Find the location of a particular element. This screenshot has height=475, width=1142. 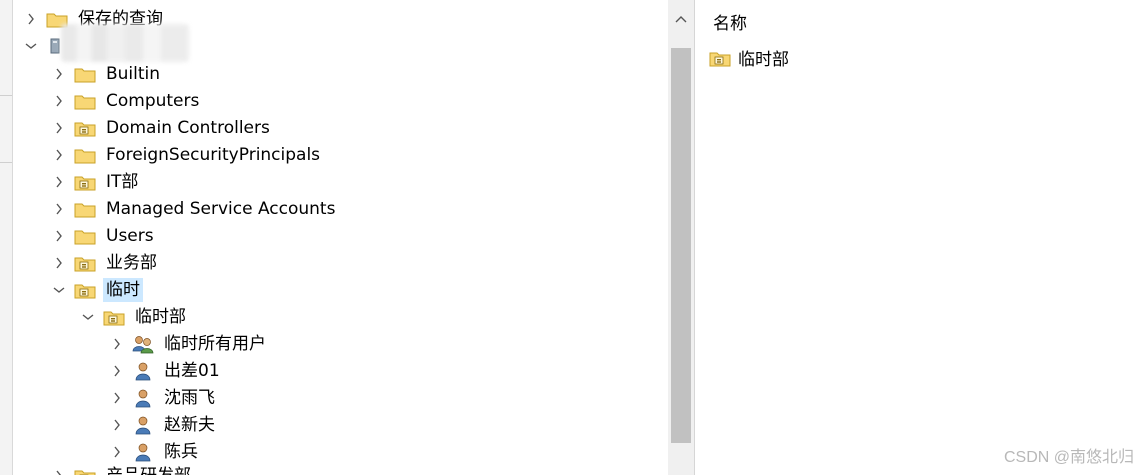

list-item: 临时部 is located at coordinates (749, 57).